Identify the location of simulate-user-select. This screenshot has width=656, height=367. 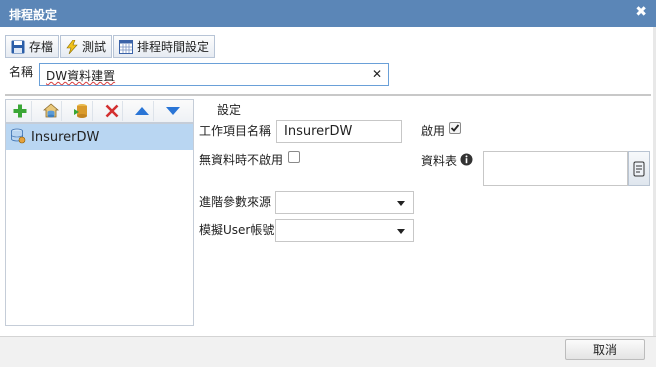
(344, 230).